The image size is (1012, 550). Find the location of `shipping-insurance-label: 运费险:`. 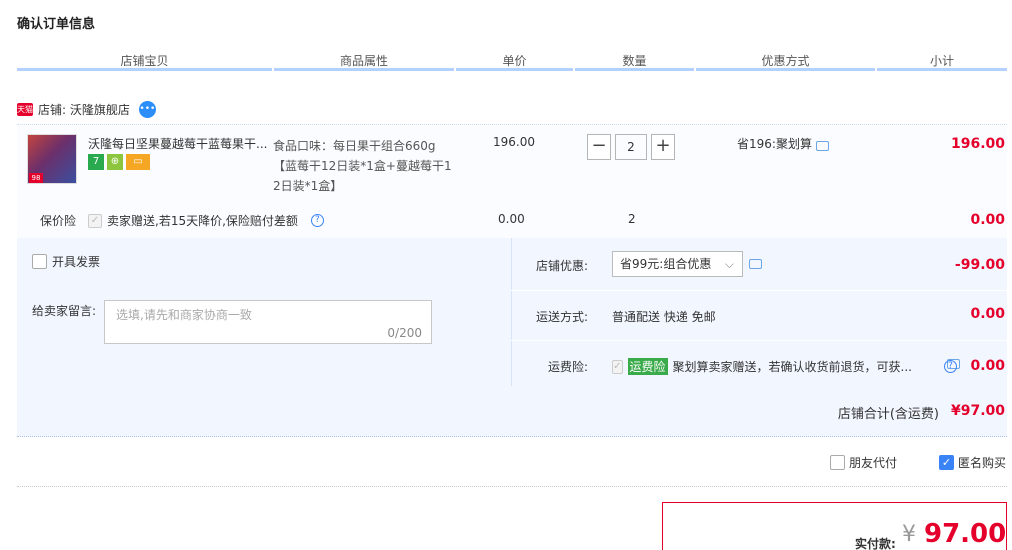

shipping-insurance-label: 运费险: is located at coordinates (568, 367).